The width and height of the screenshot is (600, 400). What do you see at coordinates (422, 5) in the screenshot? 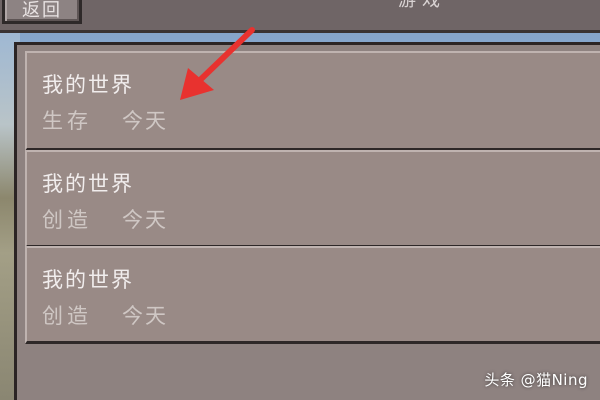
I see `header-title: 游戏` at bounding box center [422, 5].